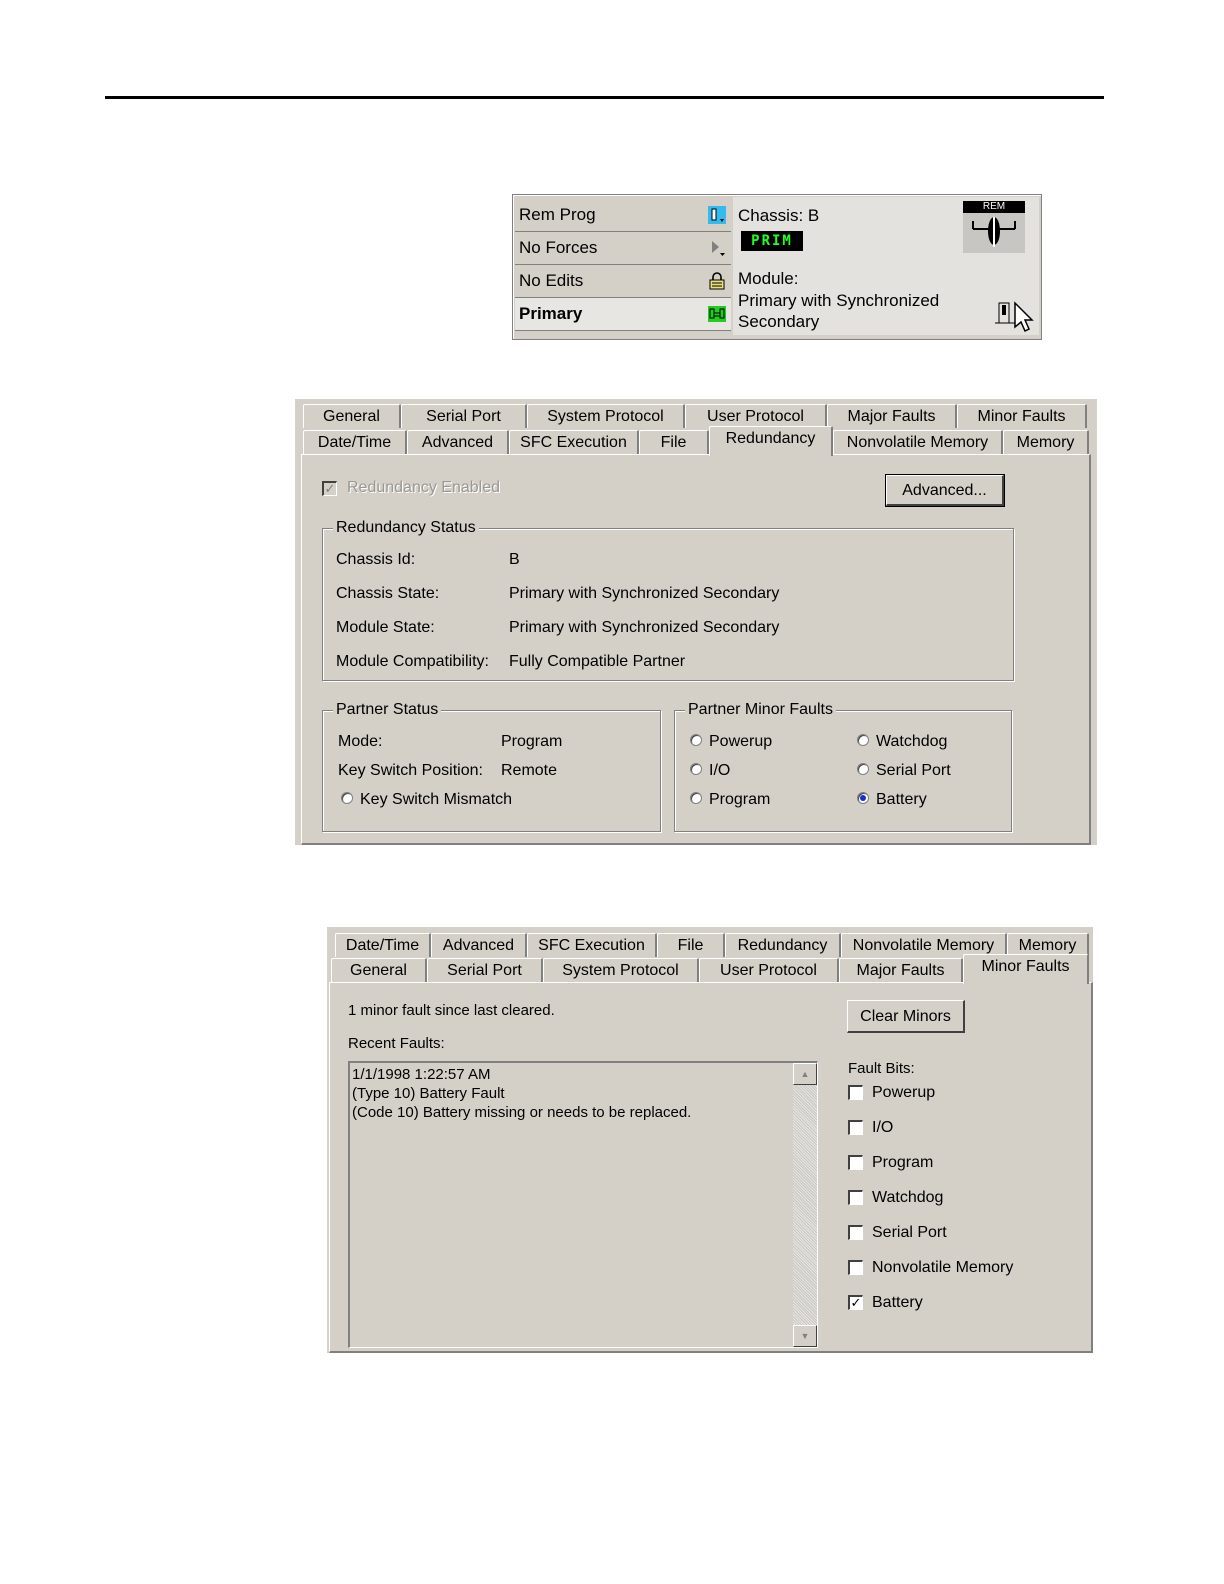 This screenshot has width=1224, height=1584. Describe the element at coordinates (360, 741) in the screenshot. I see `partner-mode-label: Mode:` at that location.